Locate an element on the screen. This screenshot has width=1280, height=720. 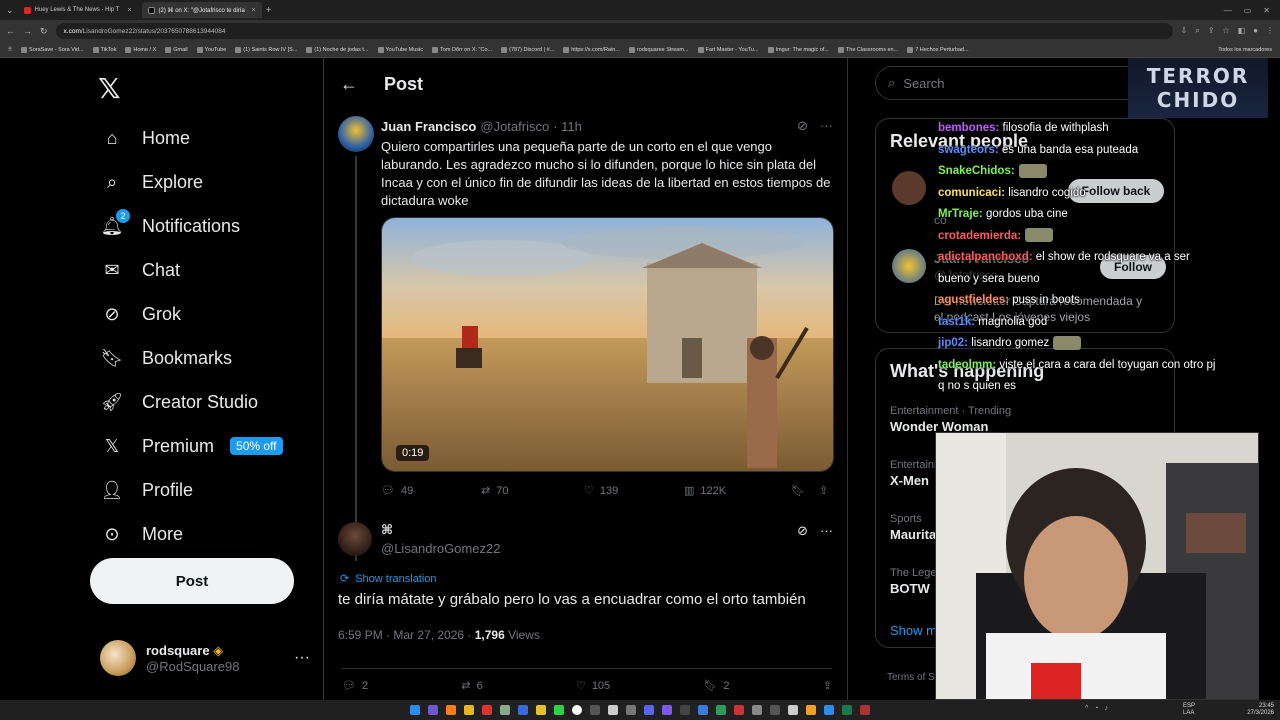
extension-icon: ◧ is located at coordinates (1242, 31).